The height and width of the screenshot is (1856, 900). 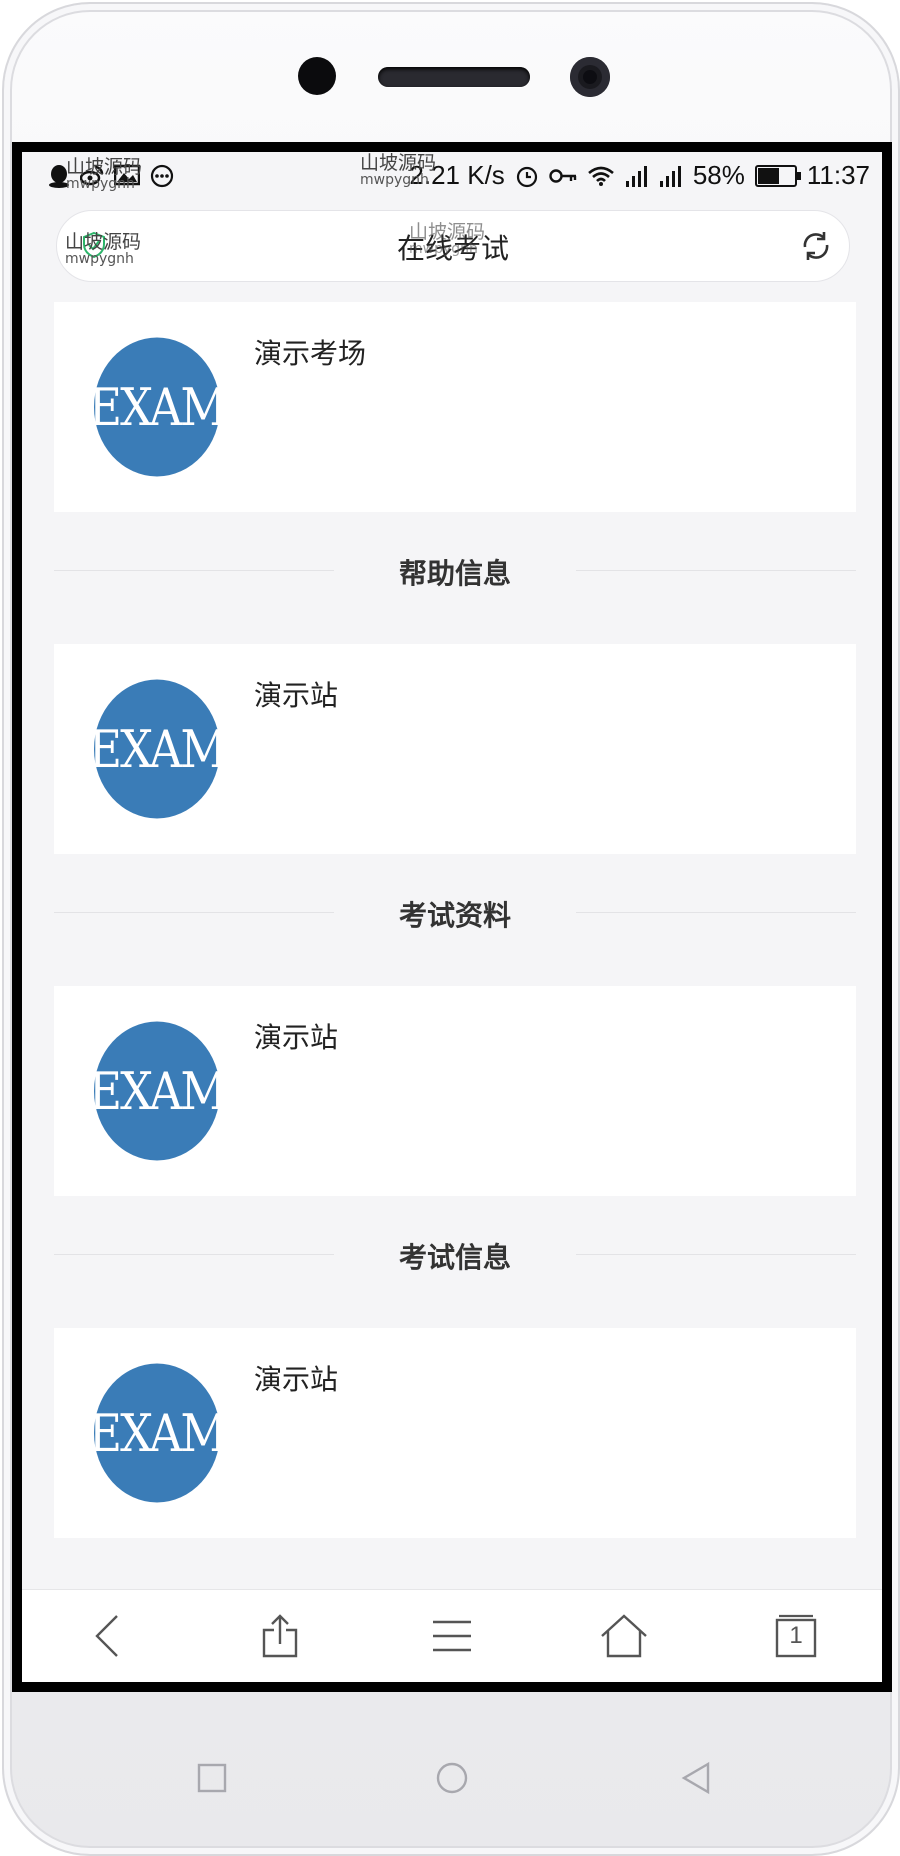 I want to click on back-icon, so click(x=106, y=1636).